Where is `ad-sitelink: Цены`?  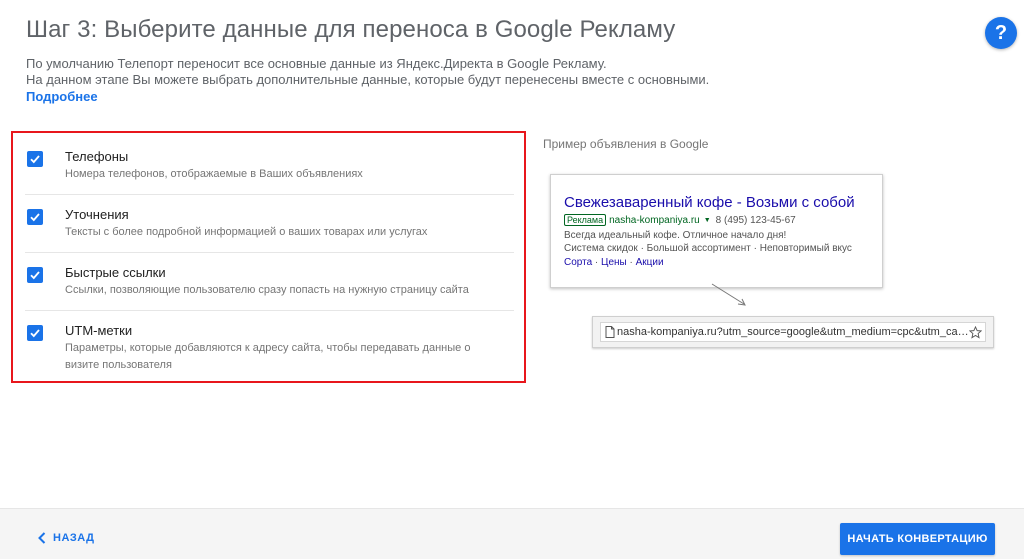
ad-sitelink: Цены is located at coordinates (614, 262).